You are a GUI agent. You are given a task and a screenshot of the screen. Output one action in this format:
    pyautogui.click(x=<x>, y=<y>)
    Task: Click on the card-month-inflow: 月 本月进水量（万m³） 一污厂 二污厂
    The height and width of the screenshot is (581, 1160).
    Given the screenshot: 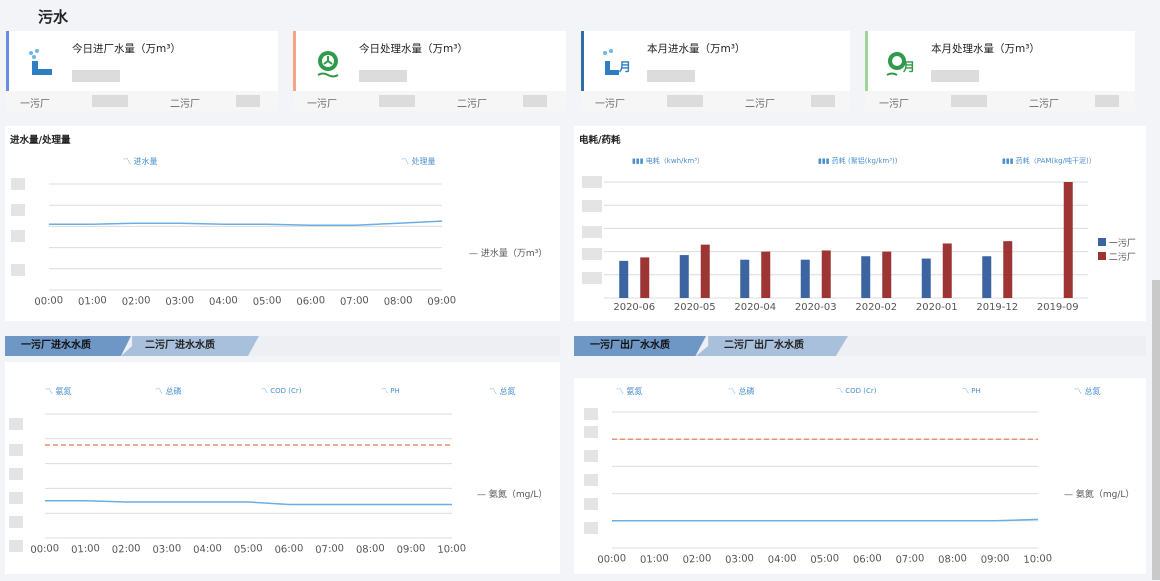 What is the action you would take?
    pyautogui.click(x=715, y=71)
    